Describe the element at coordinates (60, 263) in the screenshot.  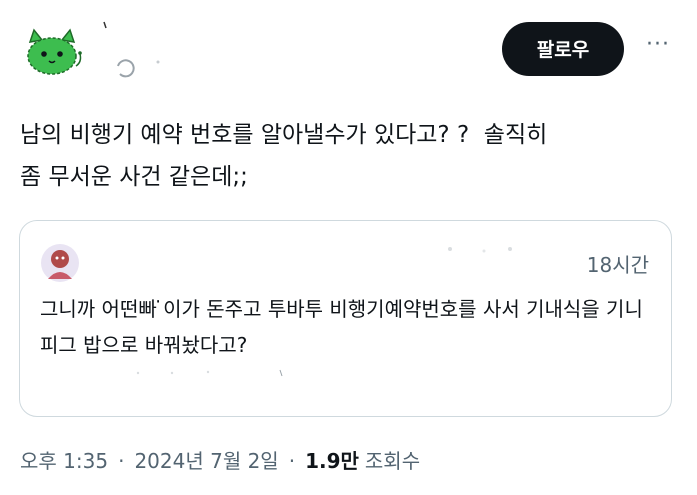
I see `pink-avatar-icon` at that location.